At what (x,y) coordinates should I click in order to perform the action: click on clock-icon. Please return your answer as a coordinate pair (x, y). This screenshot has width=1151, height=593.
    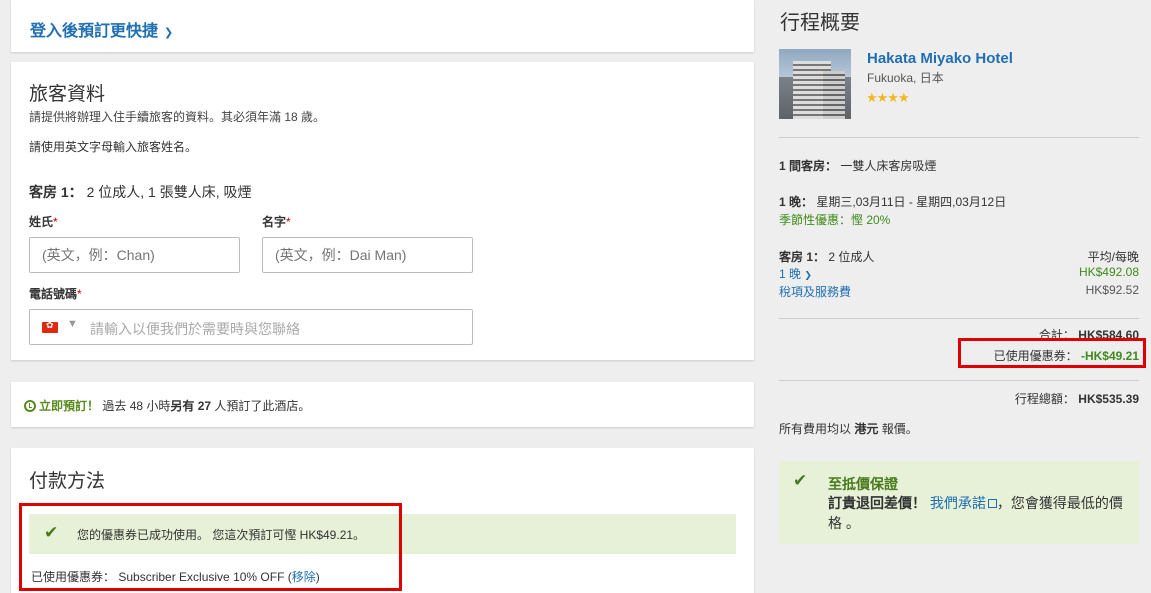
    Looking at the image, I should click on (30, 406).